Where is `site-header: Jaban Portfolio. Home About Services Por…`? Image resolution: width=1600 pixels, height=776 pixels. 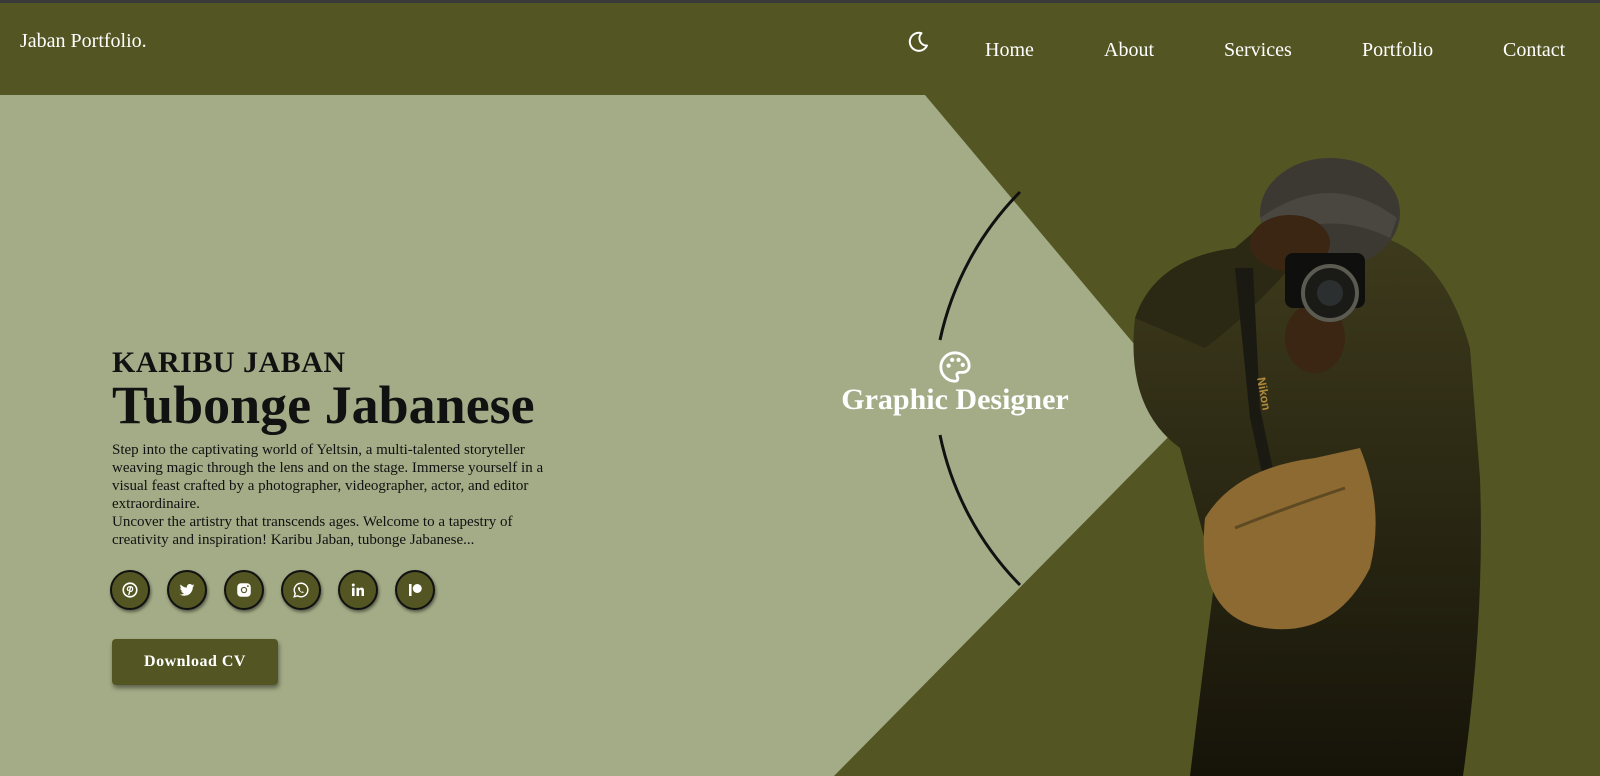
site-header: Jaban Portfolio. Home About Services Por… is located at coordinates (800, 49).